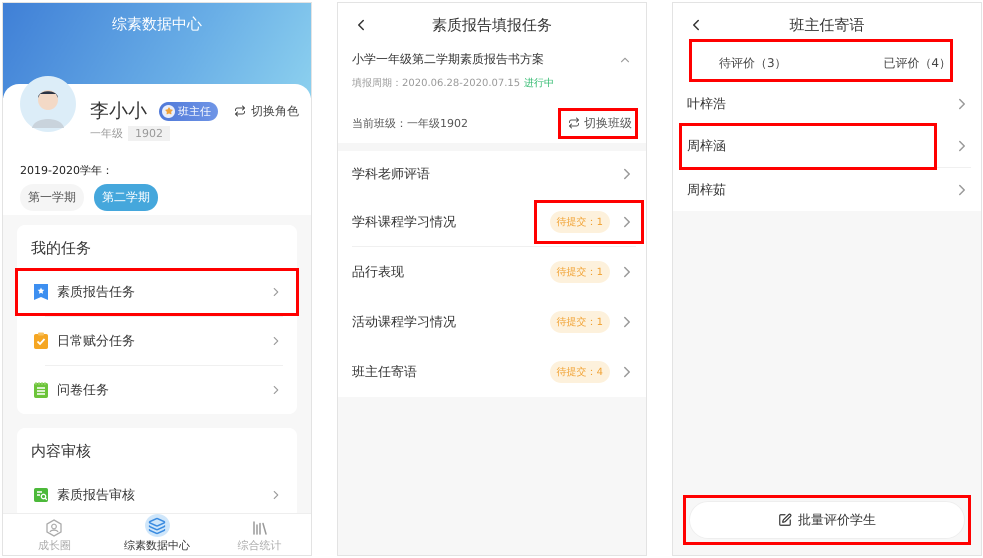 This screenshot has width=983, height=558. What do you see at coordinates (917, 63) in the screenshot?
I see `filter-tab: 已评价（4）` at bounding box center [917, 63].